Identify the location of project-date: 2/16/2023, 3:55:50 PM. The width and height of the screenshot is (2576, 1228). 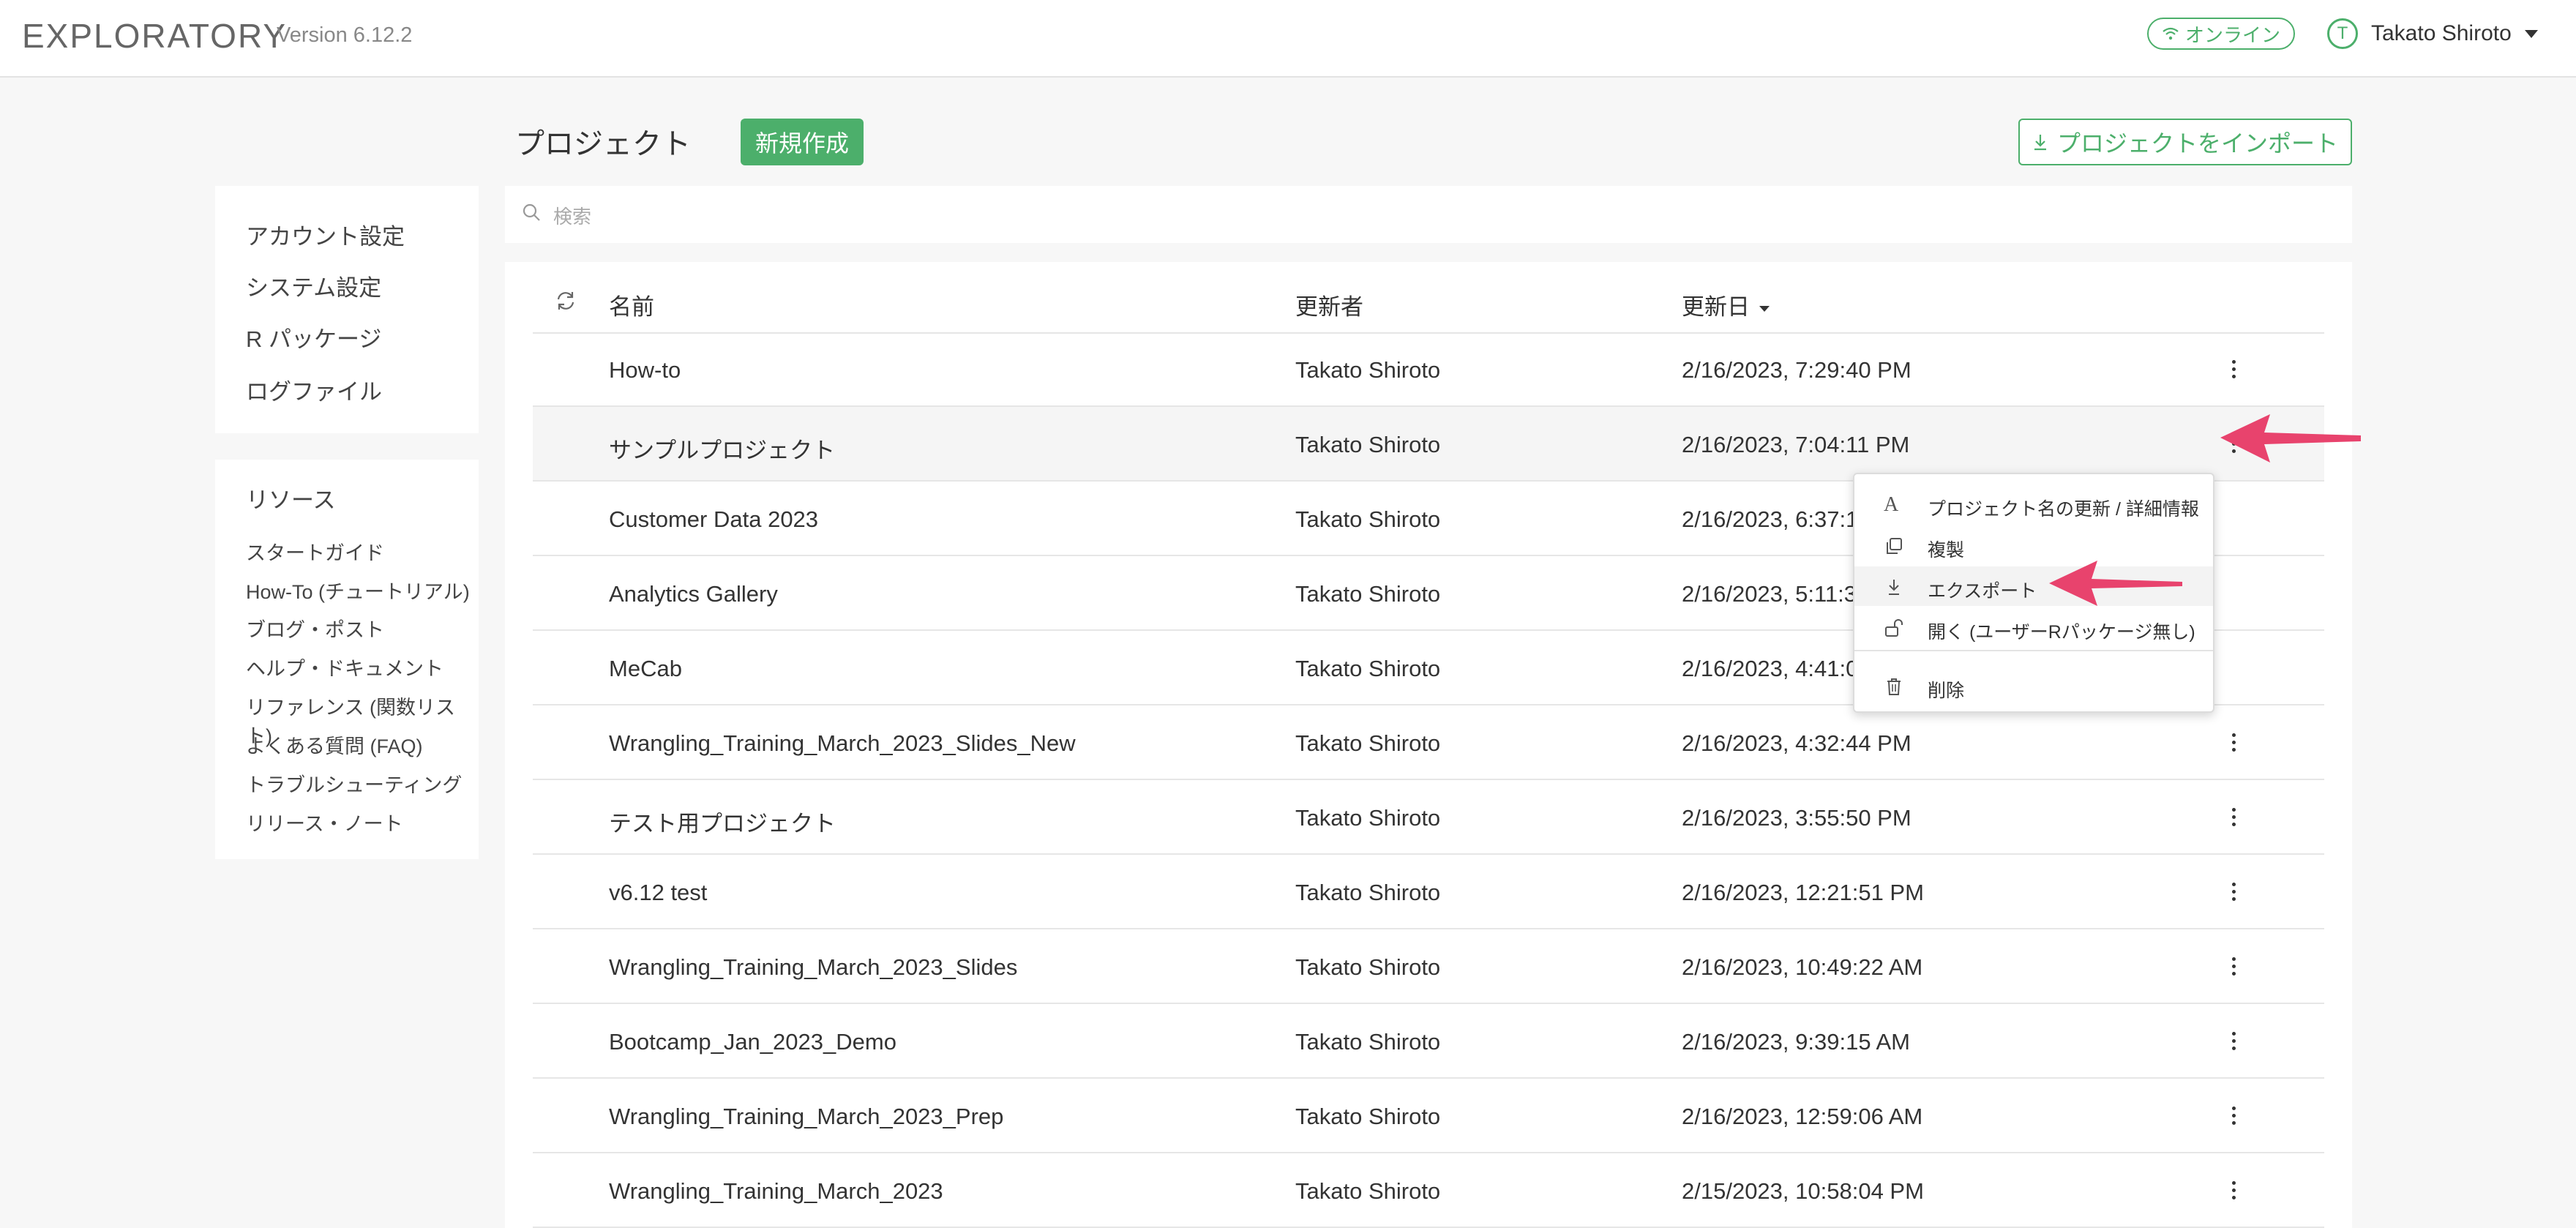
(1797, 818).